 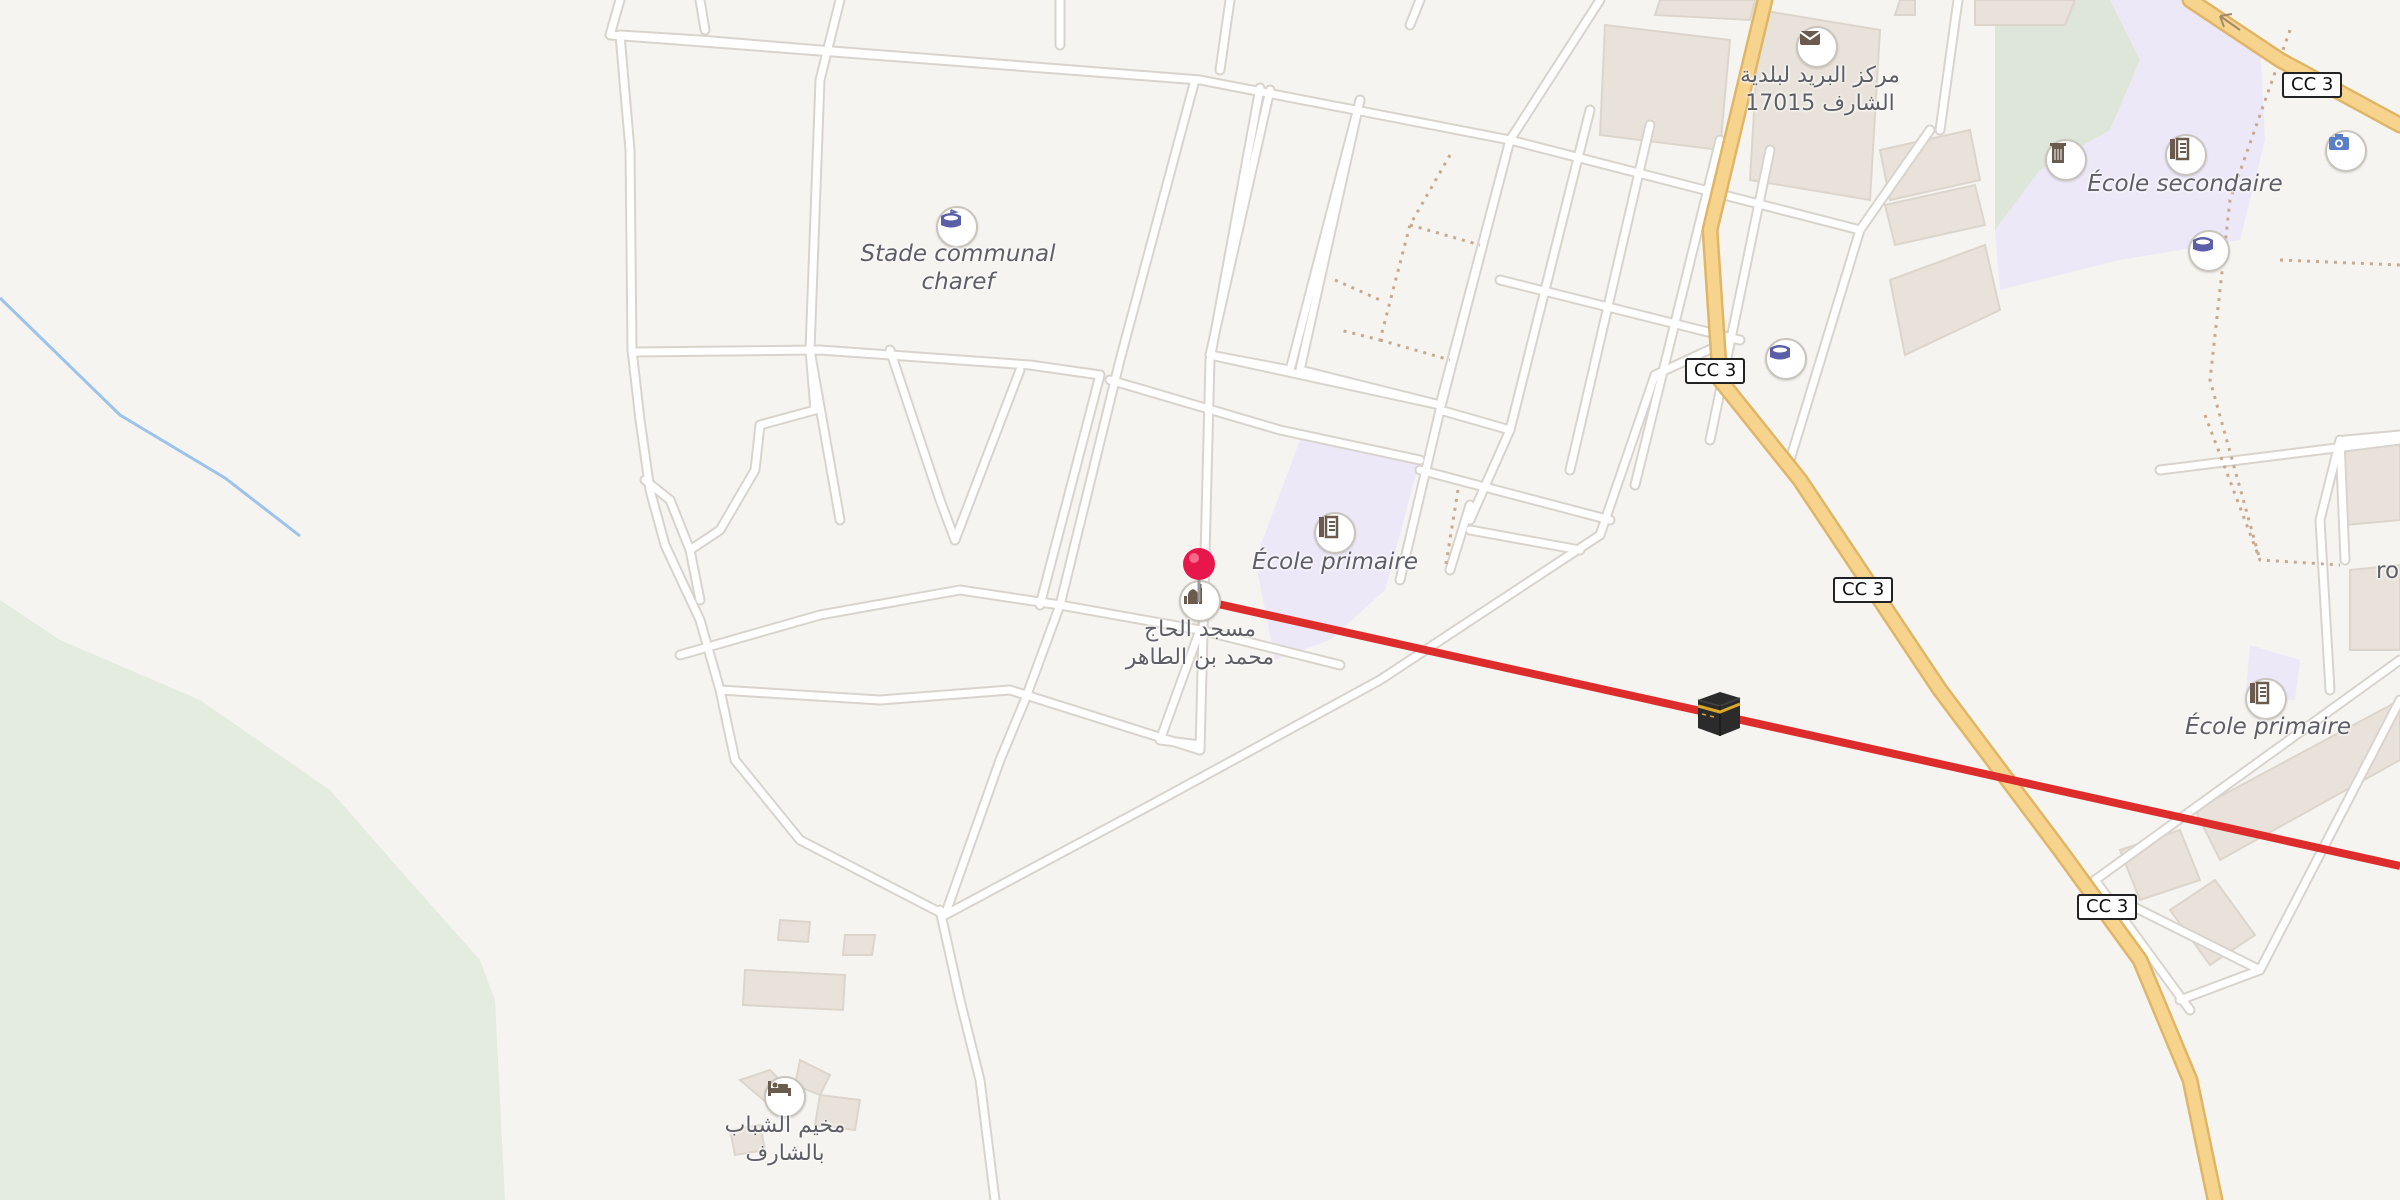 What do you see at coordinates (2346, 151) in the screenshot?
I see `camera-icon` at bounding box center [2346, 151].